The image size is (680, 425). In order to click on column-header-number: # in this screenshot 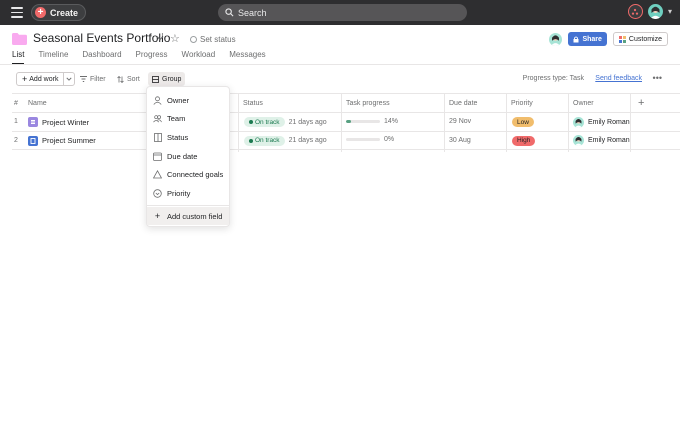, I will do `click(16, 103)`.